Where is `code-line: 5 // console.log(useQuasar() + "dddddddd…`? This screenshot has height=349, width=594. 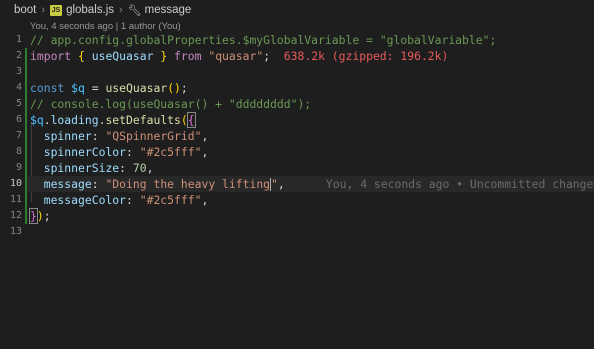
code-line: 5 // console.log(useQuasar() + "dddddddd… is located at coordinates (297, 104).